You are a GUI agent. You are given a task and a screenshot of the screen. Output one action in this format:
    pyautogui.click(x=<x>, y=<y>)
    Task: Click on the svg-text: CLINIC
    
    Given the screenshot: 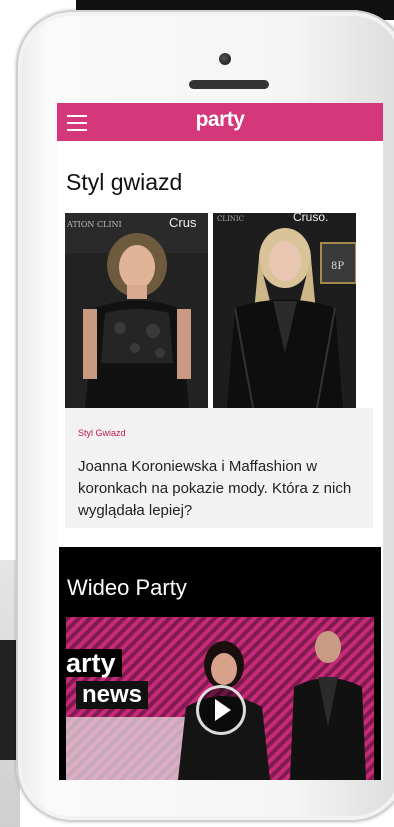 What is the action you would take?
    pyautogui.click(x=230, y=219)
    